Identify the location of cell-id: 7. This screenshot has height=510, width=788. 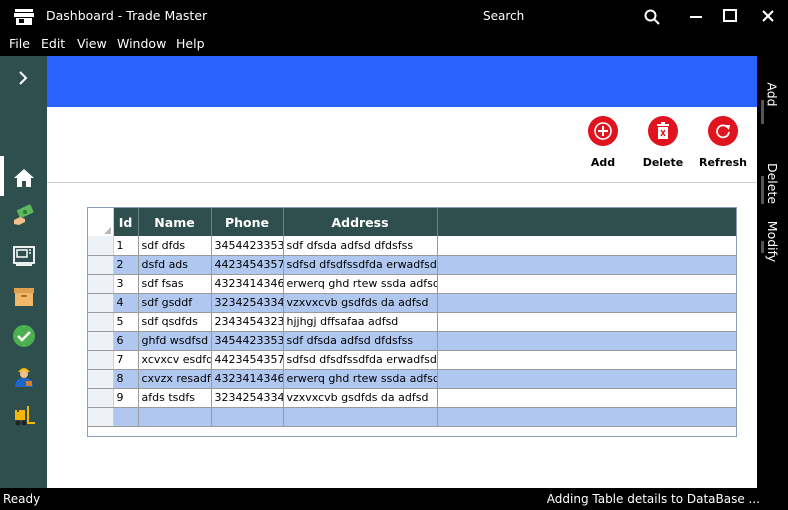
(126, 360).